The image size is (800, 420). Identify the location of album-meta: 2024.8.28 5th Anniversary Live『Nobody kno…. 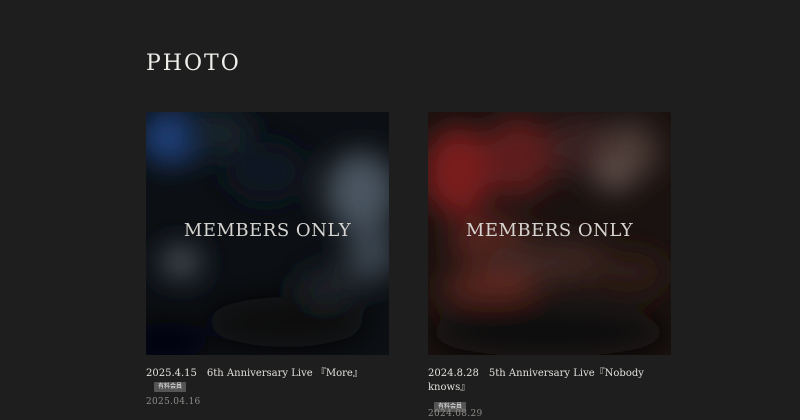
(549, 381).